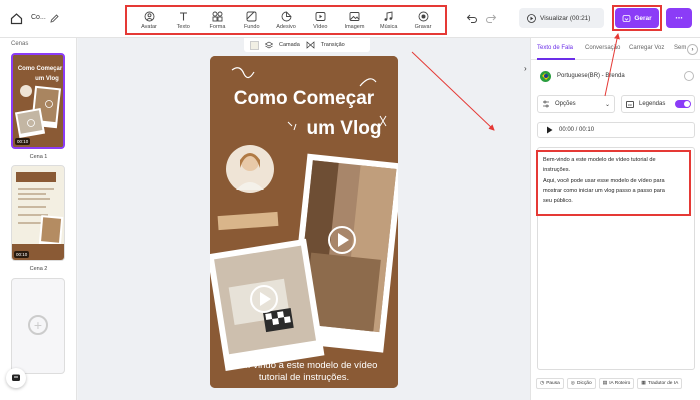 The image size is (700, 400). I want to click on subtitles-control: cc Legendas, so click(658, 104).